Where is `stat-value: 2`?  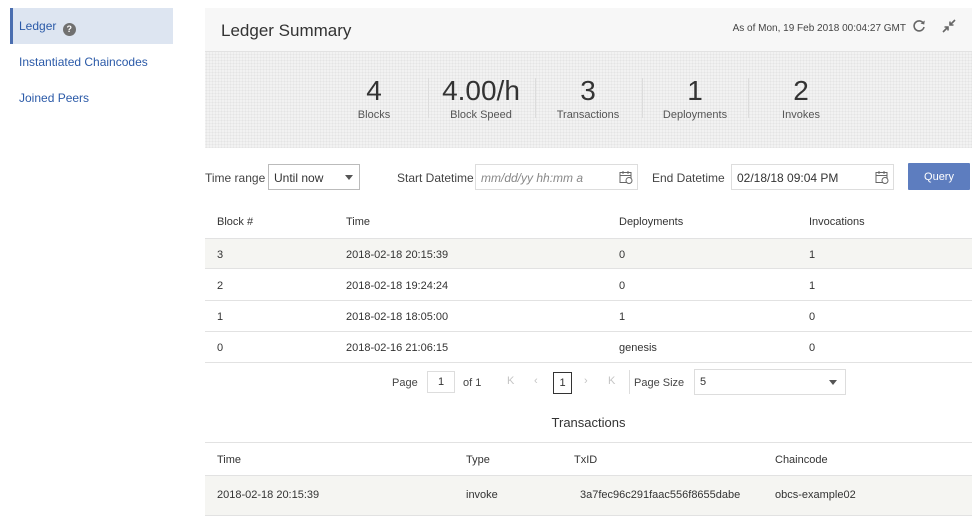
stat-value: 2 is located at coordinates (801, 90).